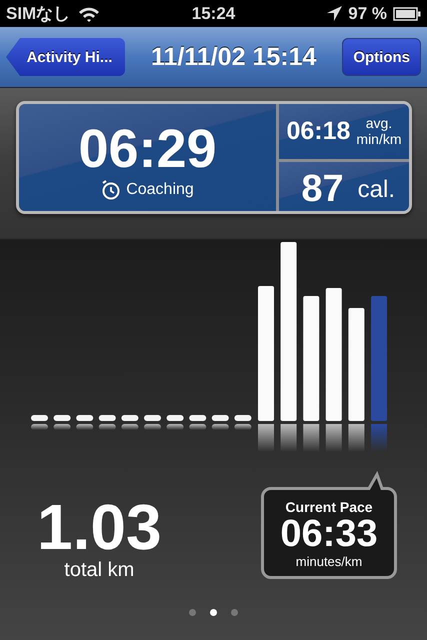 The width and height of the screenshot is (427, 640). Describe the element at coordinates (111, 190) in the screenshot. I see `timer-icon` at that location.